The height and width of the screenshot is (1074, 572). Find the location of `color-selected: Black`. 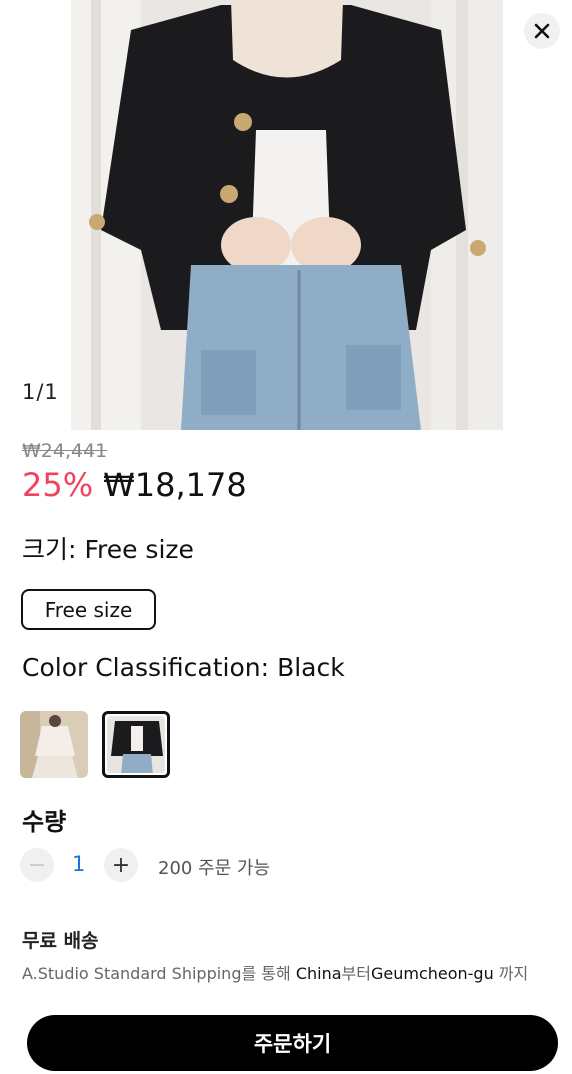

color-selected: Black is located at coordinates (311, 667).